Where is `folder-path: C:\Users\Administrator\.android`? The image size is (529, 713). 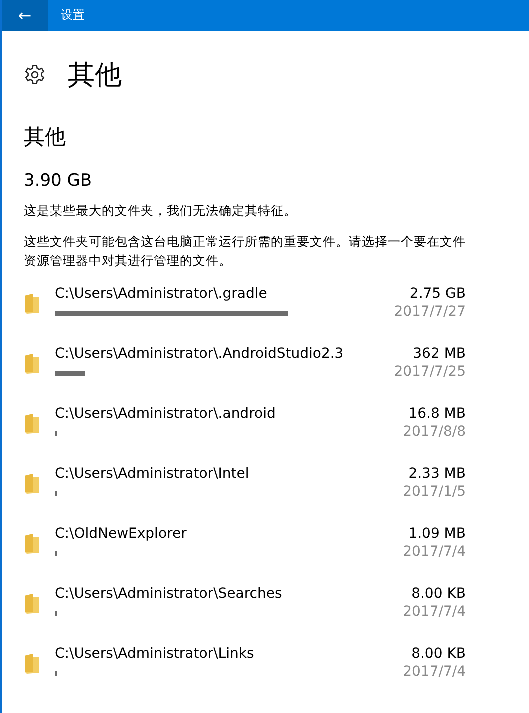 folder-path: C:\Users\Administrator\.android is located at coordinates (225, 414).